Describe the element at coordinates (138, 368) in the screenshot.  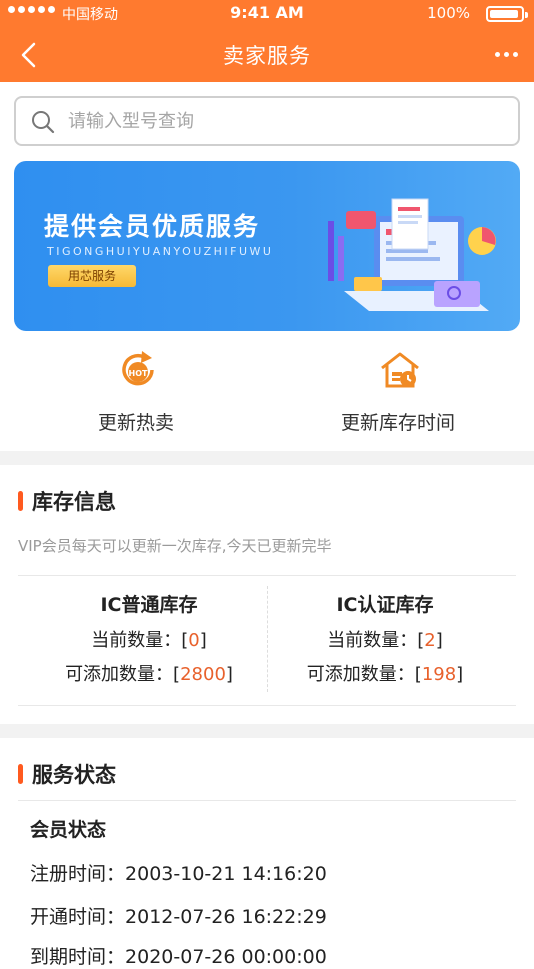
I see `hot-refresh-icon: HOT` at that location.